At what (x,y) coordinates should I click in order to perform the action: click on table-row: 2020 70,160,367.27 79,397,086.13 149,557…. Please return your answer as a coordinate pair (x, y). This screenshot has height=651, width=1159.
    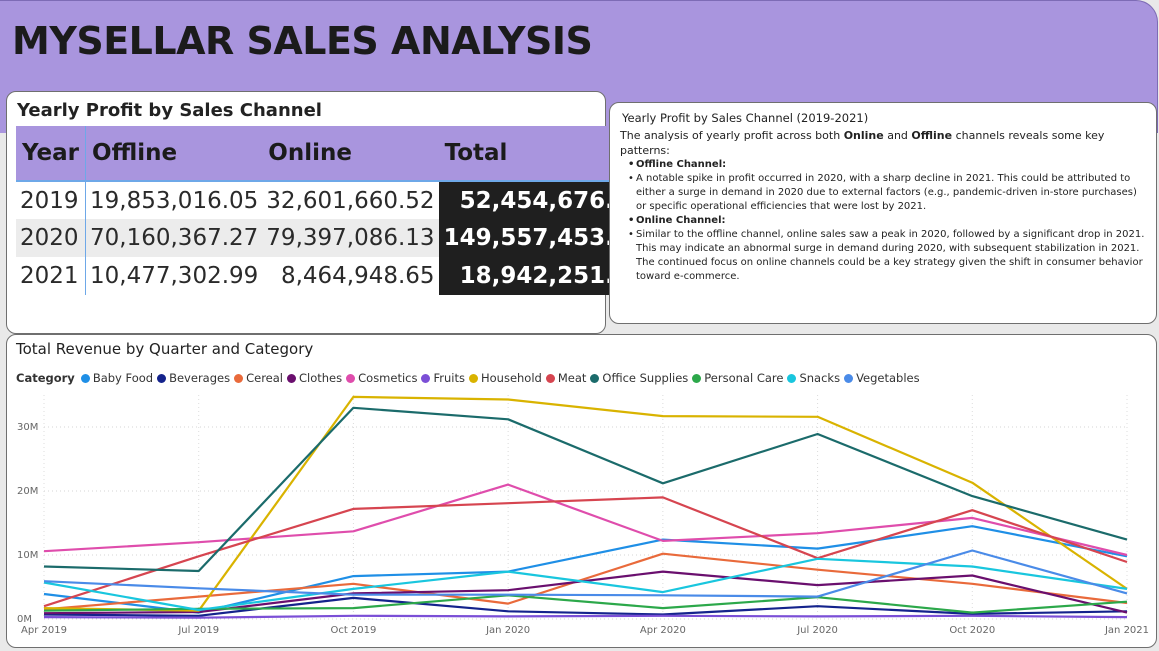
    Looking at the image, I should click on (333, 238).